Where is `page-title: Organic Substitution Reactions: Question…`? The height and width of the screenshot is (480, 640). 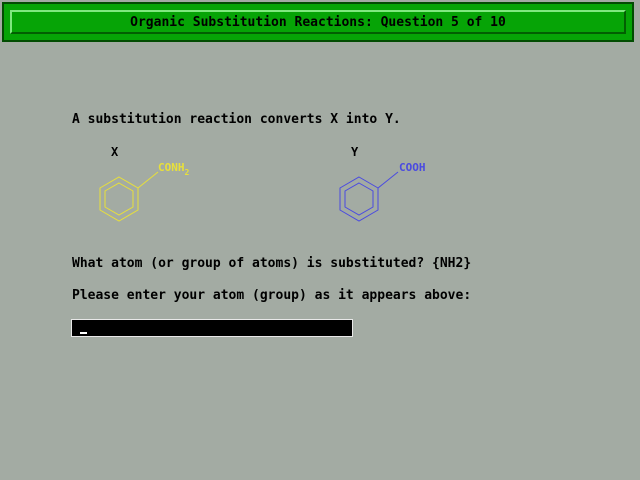 page-title: Organic Substitution Reactions: Question… is located at coordinates (318, 22).